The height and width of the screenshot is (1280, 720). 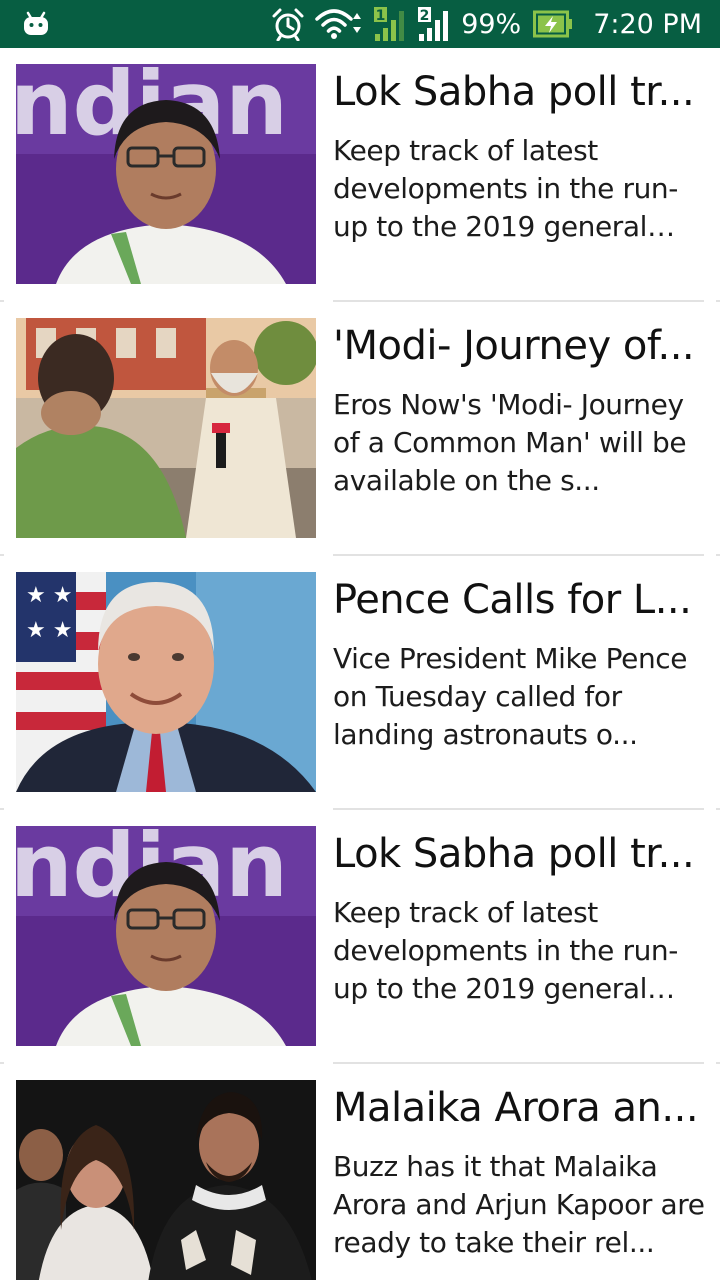 I want to click on mike-pence-photo: ★ ★ ★ ★, so click(x=166, y=682).